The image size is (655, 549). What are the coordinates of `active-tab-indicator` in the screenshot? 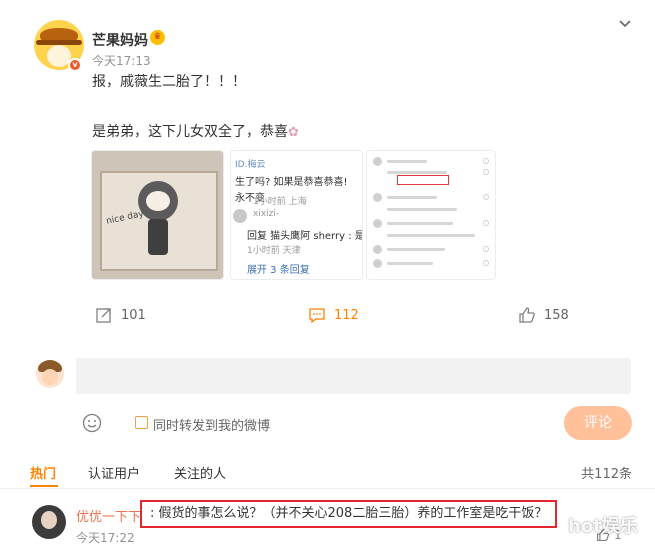 It's located at (44, 486).